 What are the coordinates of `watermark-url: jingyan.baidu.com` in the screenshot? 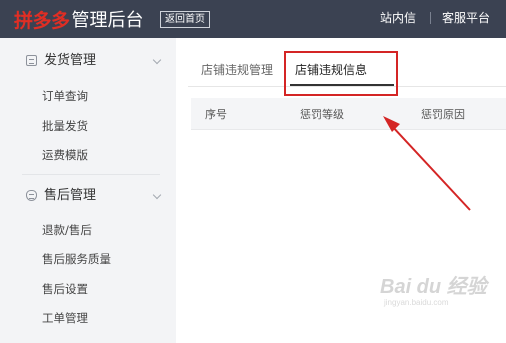 It's located at (416, 302).